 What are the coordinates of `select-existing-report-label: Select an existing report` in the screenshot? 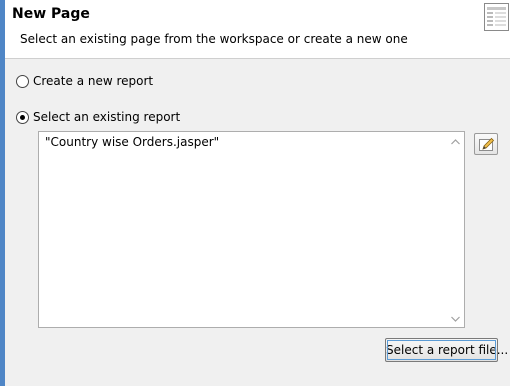 It's located at (107, 117).